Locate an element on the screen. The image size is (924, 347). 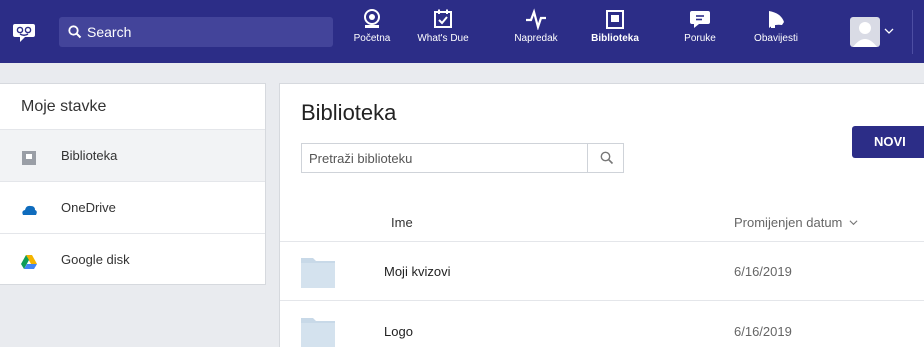
nav-item-home: Početna is located at coordinates (372, 32).